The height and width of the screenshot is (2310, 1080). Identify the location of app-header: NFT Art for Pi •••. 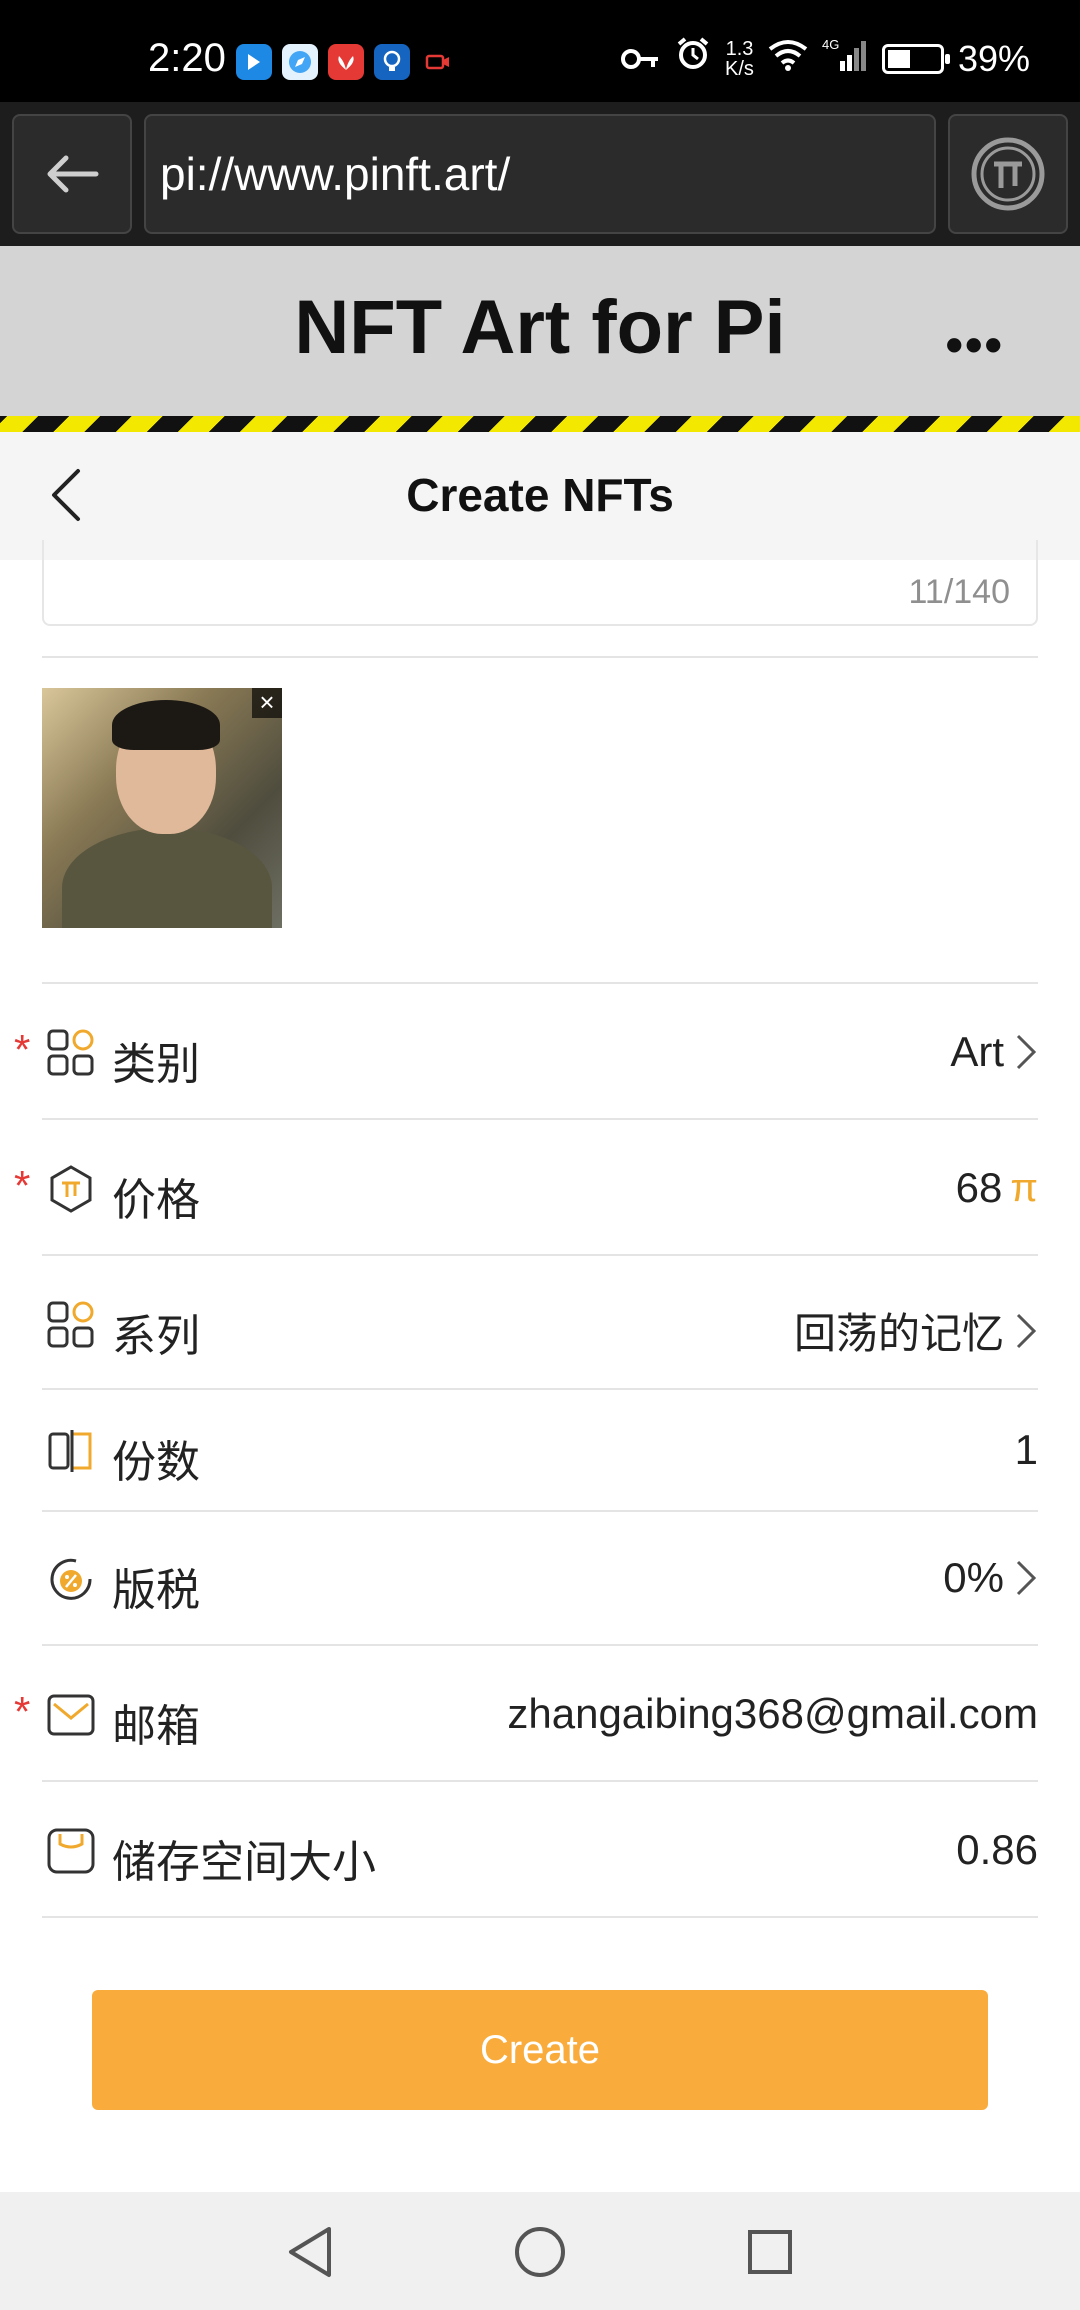
(540, 331).